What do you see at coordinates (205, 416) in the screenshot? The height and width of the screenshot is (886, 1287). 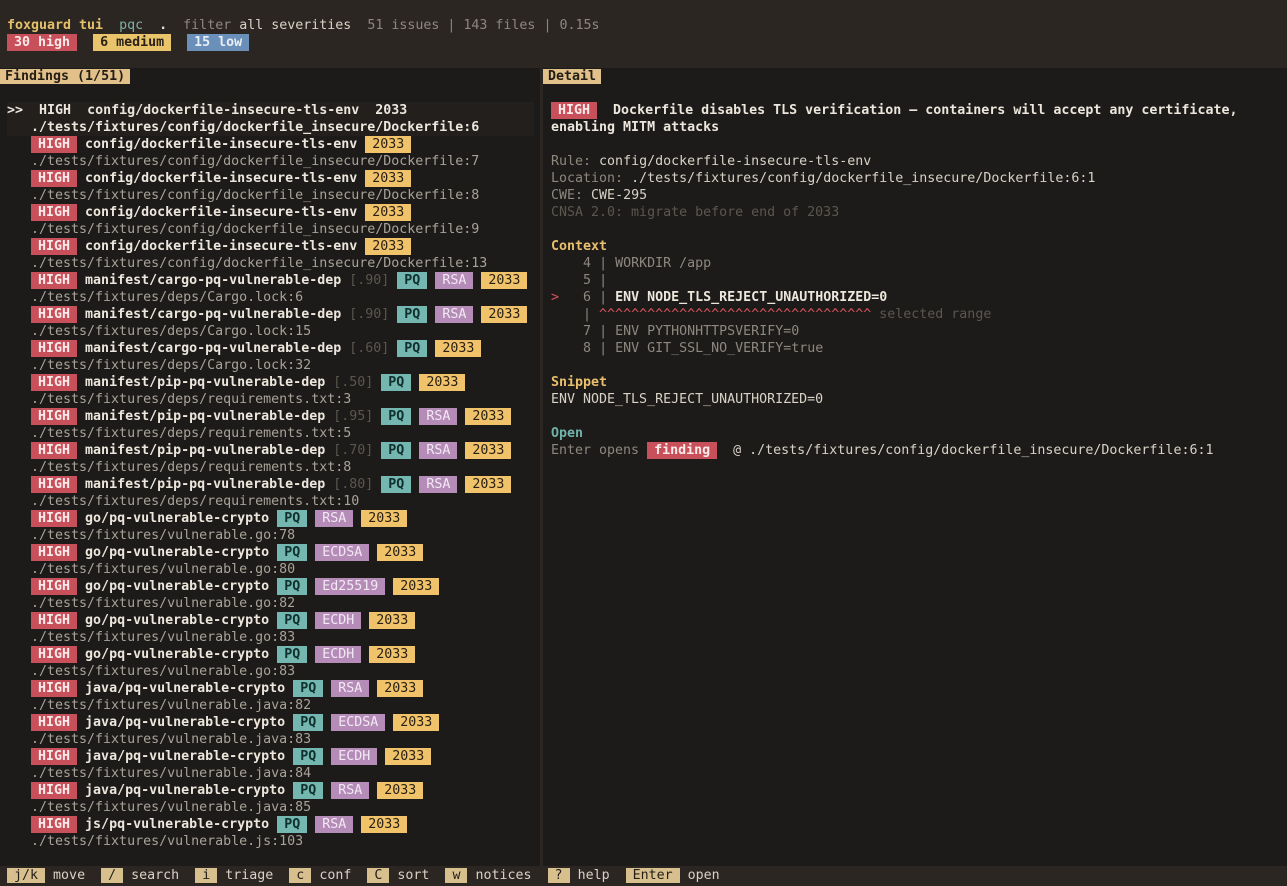 I see `rule-id: manifest/pip-pq-vulnerable-dep` at bounding box center [205, 416].